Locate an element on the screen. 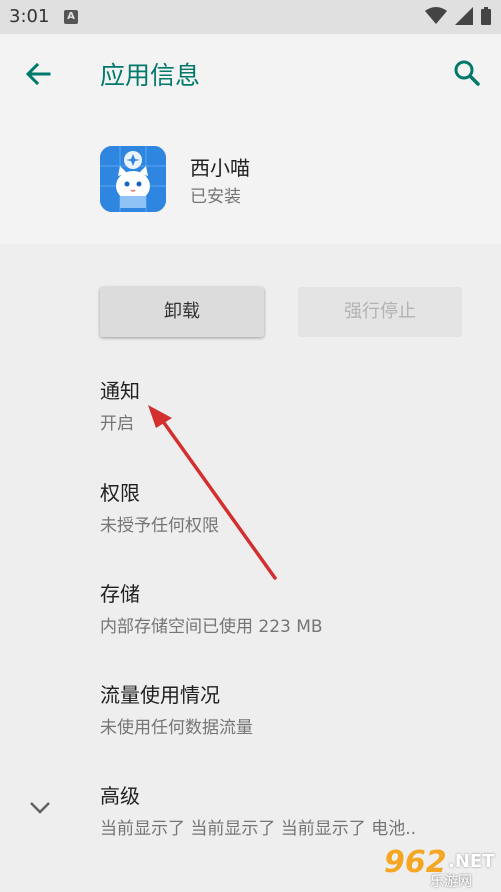  status-bar: 3:01 A is located at coordinates (250, 17).